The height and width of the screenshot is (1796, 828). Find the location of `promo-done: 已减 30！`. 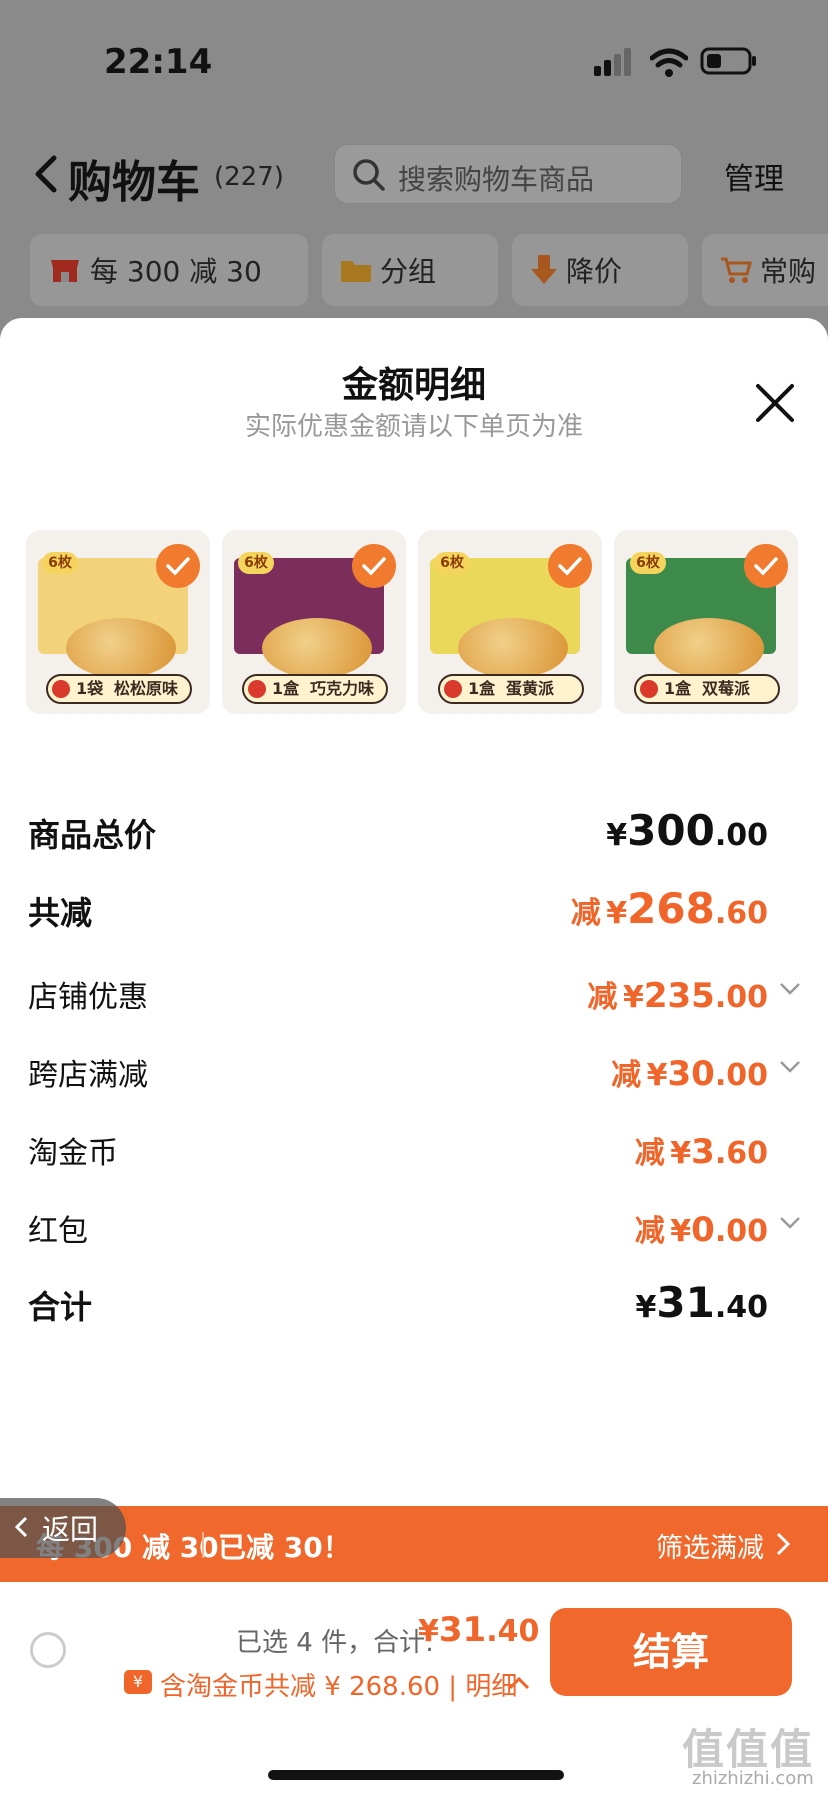

promo-done: 已减 30！ is located at coordinates (284, 1547).